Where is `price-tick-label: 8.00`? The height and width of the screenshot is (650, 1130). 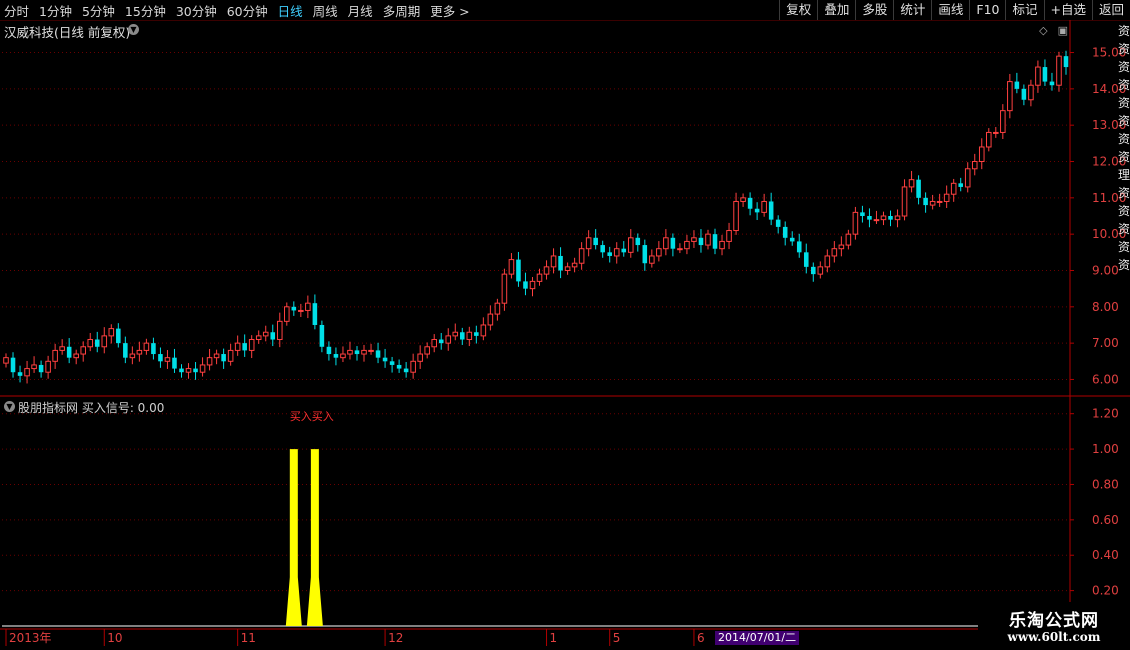 price-tick-label: 8.00 is located at coordinates (1105, 307).